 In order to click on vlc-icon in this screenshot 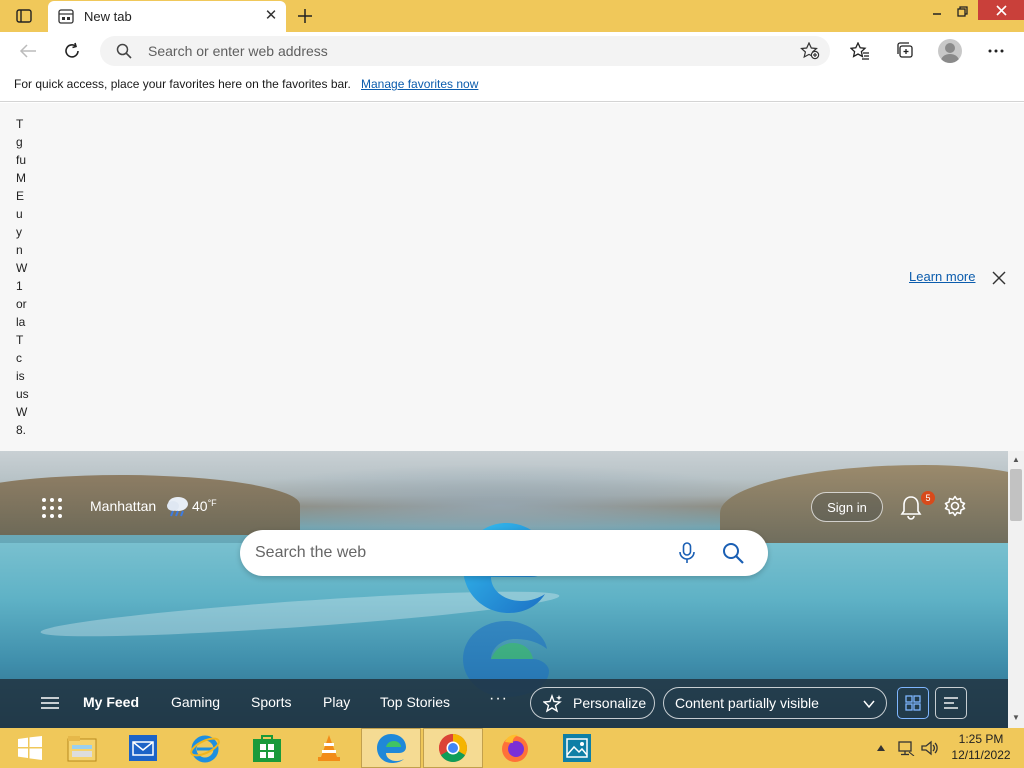, I will do `click(329, 748)`.